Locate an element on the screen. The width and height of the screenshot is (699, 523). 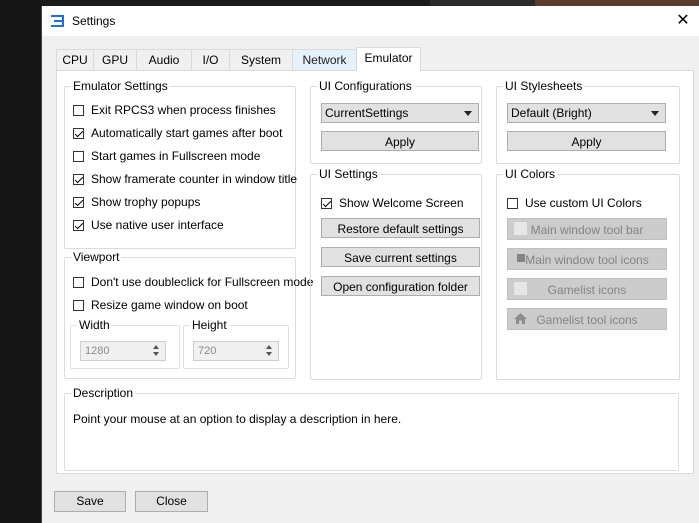
tab-gpu: GPU is located at coordinates (115, 59).